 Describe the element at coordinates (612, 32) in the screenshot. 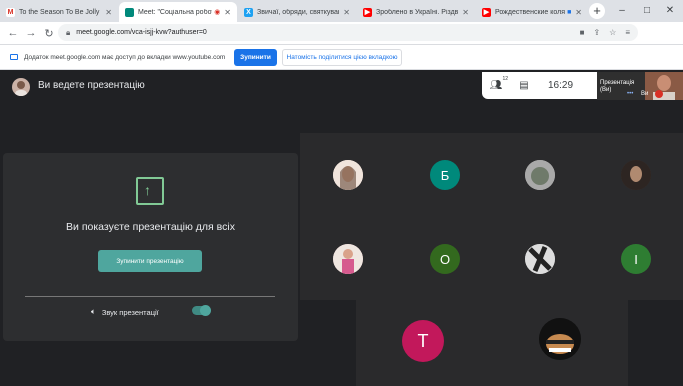

I see `bookmark-star-icon: ☆` at that location.